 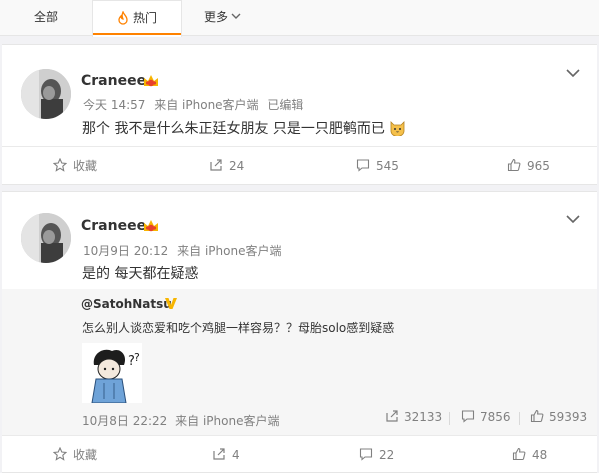 I want to click on comment-count: 545, so click(x=387, y=166).